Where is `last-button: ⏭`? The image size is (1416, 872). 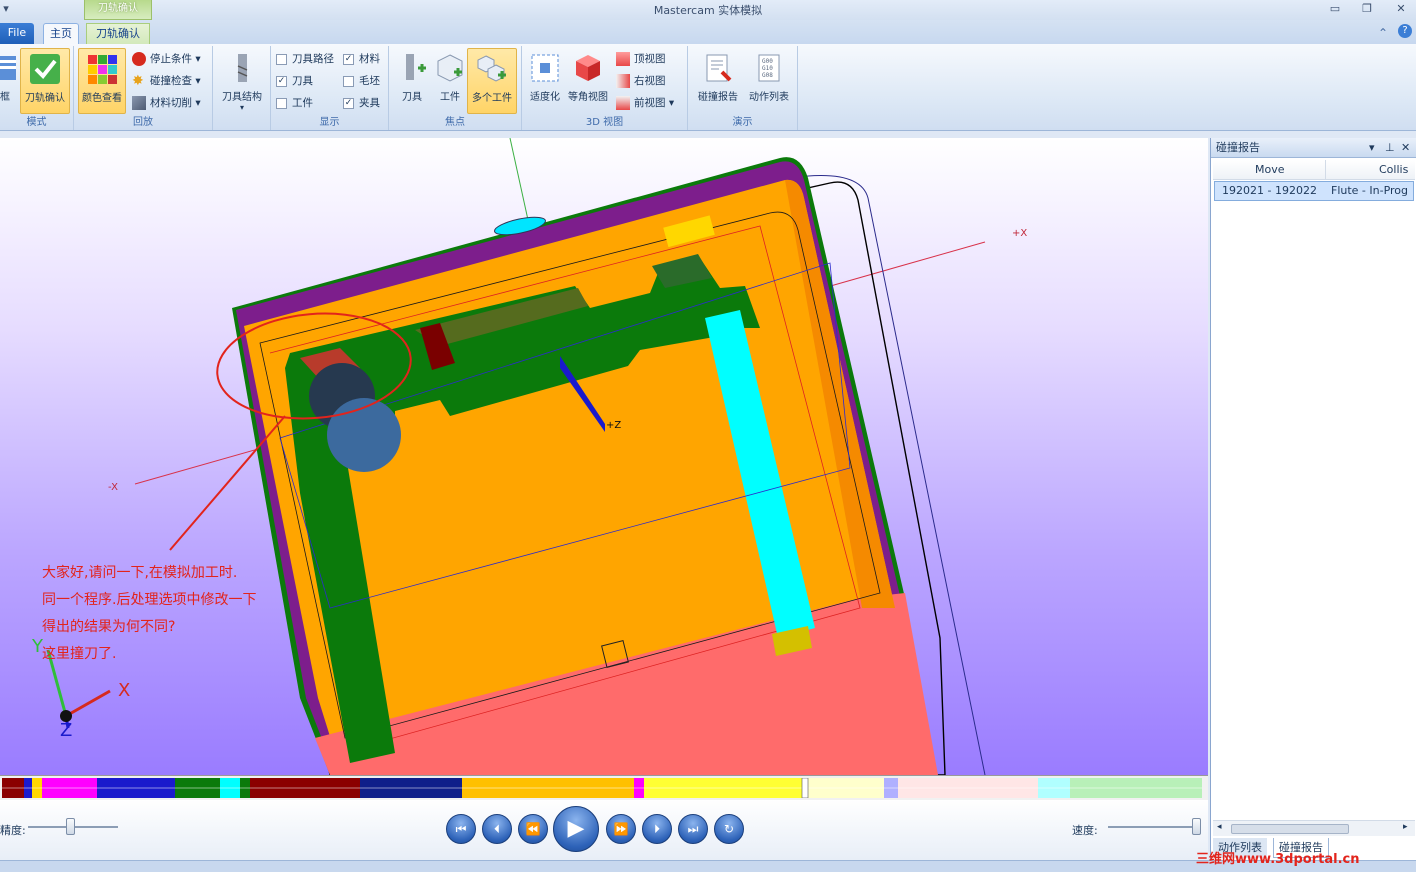
last-button: ⏭ is located at coordinates (693, 829).